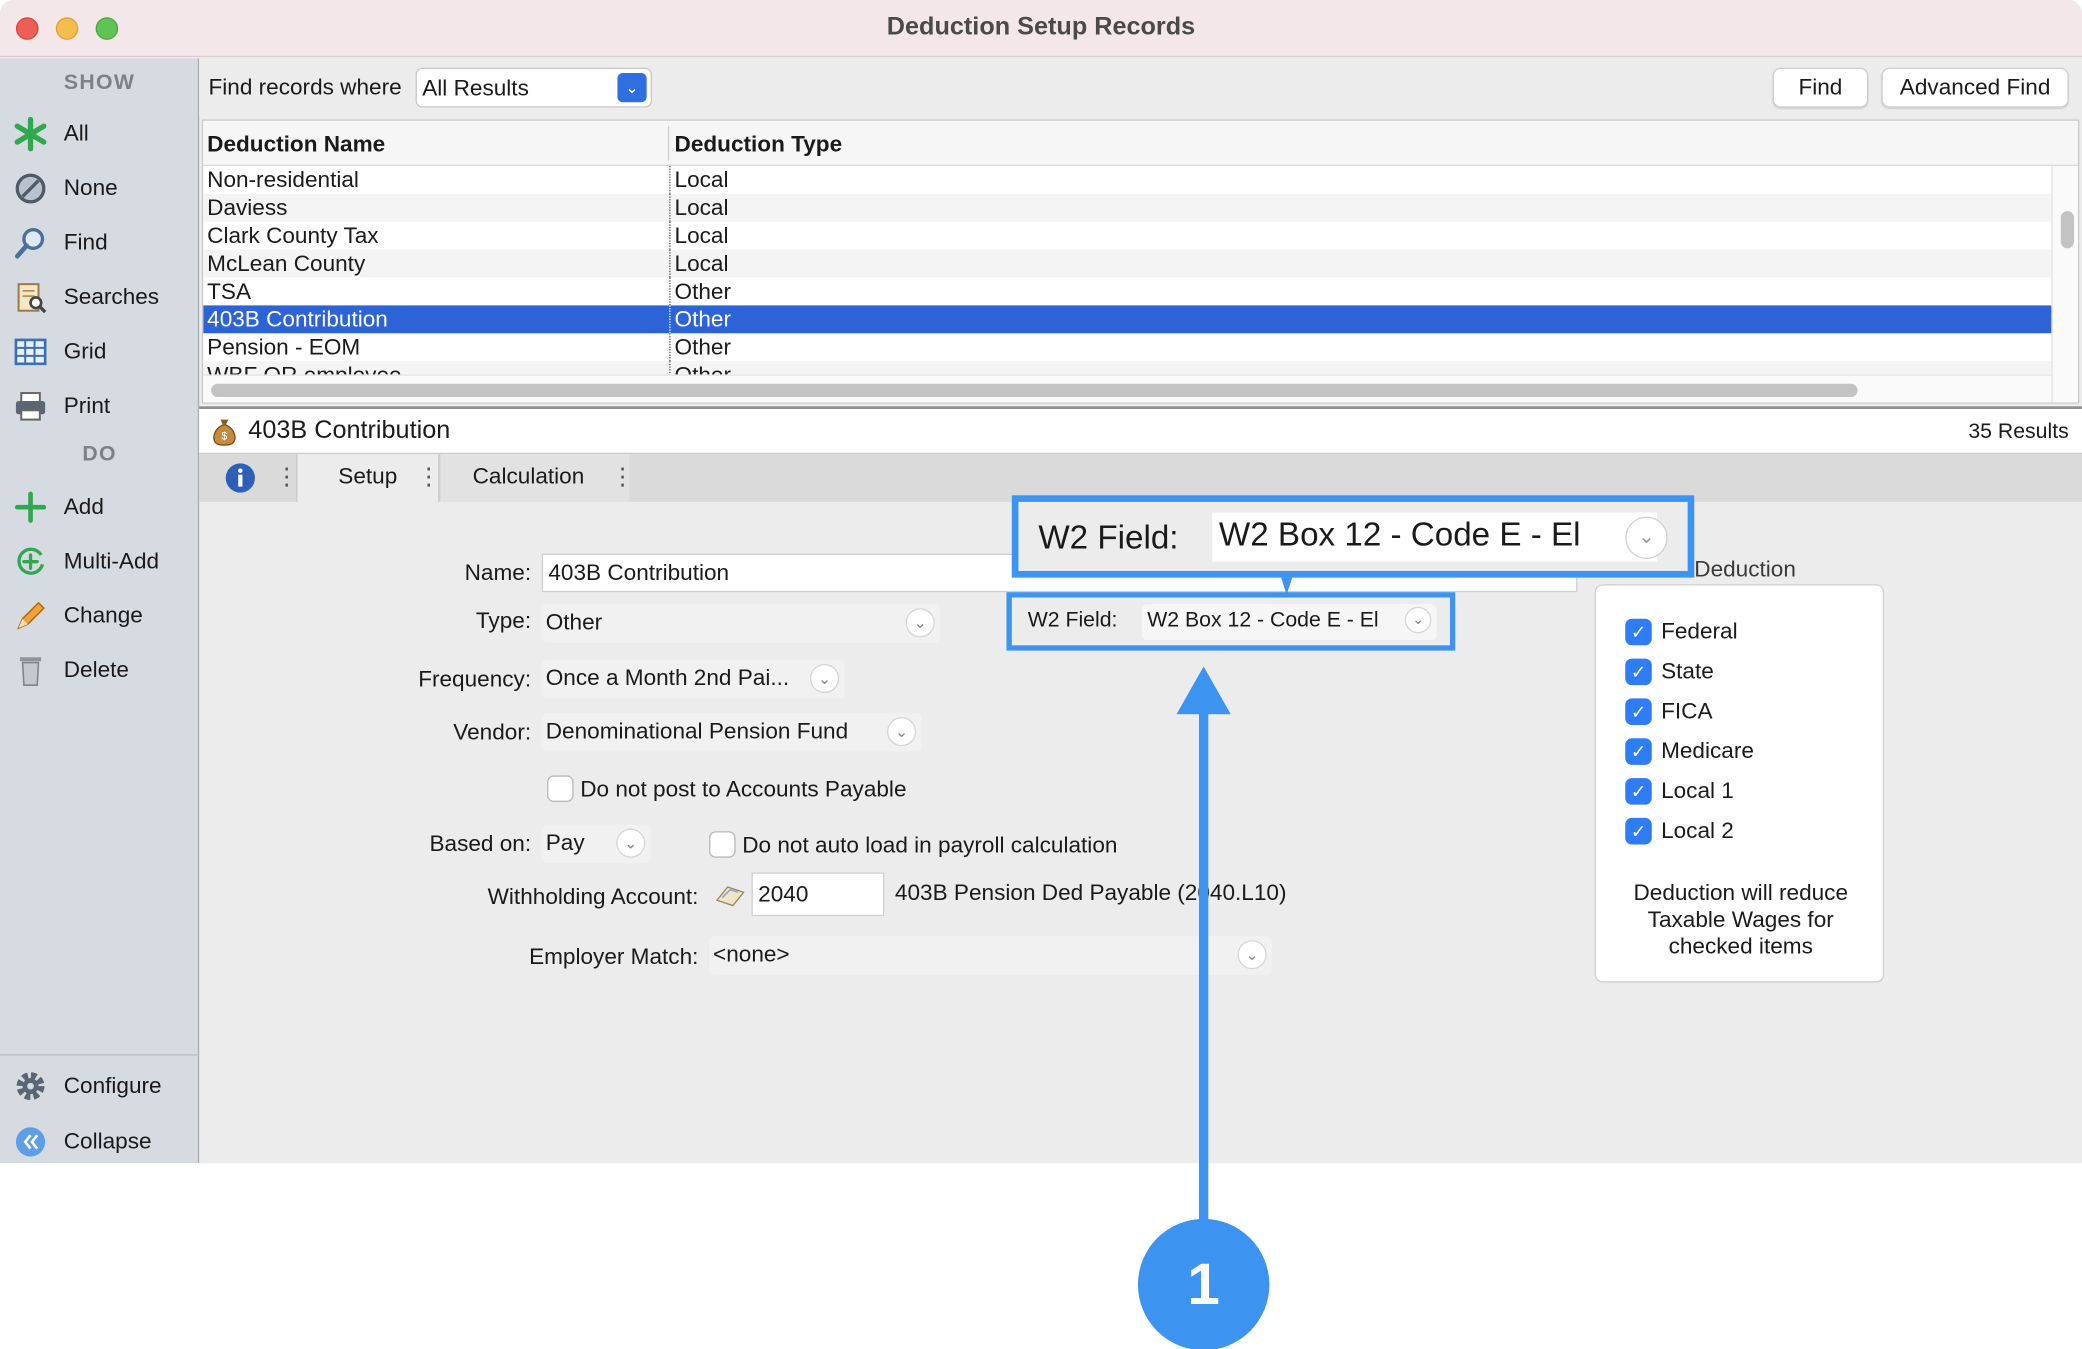 The width and height of the screenshot is (2082, 1349). What do you see at coordinates (368, 476) in the screenshot?
I see `tab-label: Setup` at bounding box center [368, 476].